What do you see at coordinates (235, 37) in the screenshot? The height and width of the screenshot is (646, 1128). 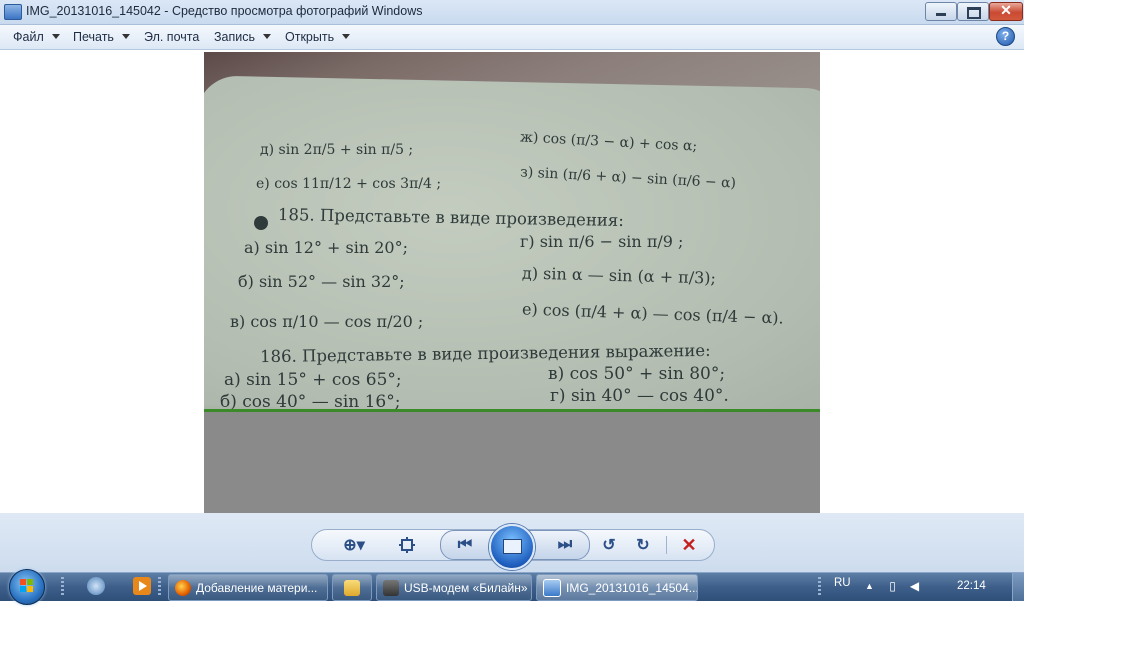 I see `menu-burn-label: Запись` at bounding box center [235, 37].